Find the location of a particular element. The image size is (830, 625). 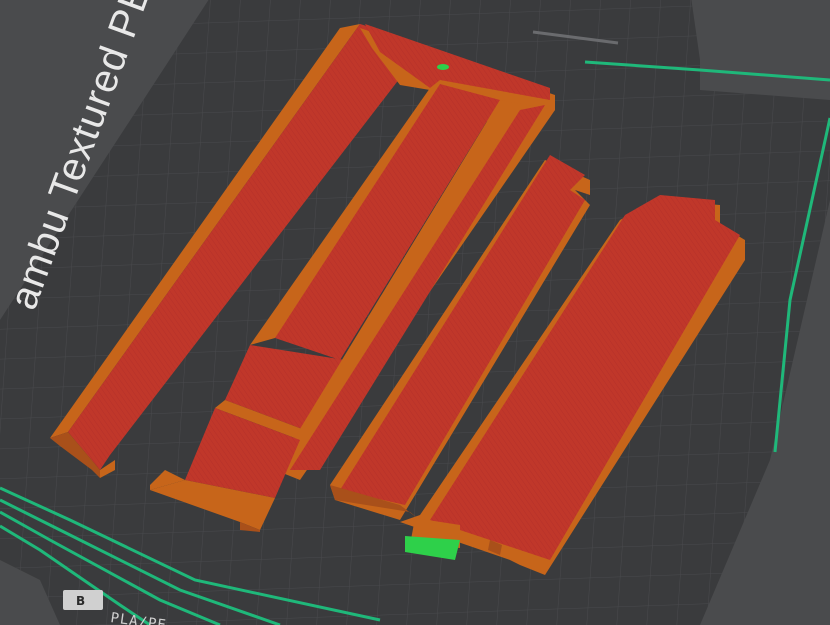

selected-marker-top is located at coordinates (443, 67).